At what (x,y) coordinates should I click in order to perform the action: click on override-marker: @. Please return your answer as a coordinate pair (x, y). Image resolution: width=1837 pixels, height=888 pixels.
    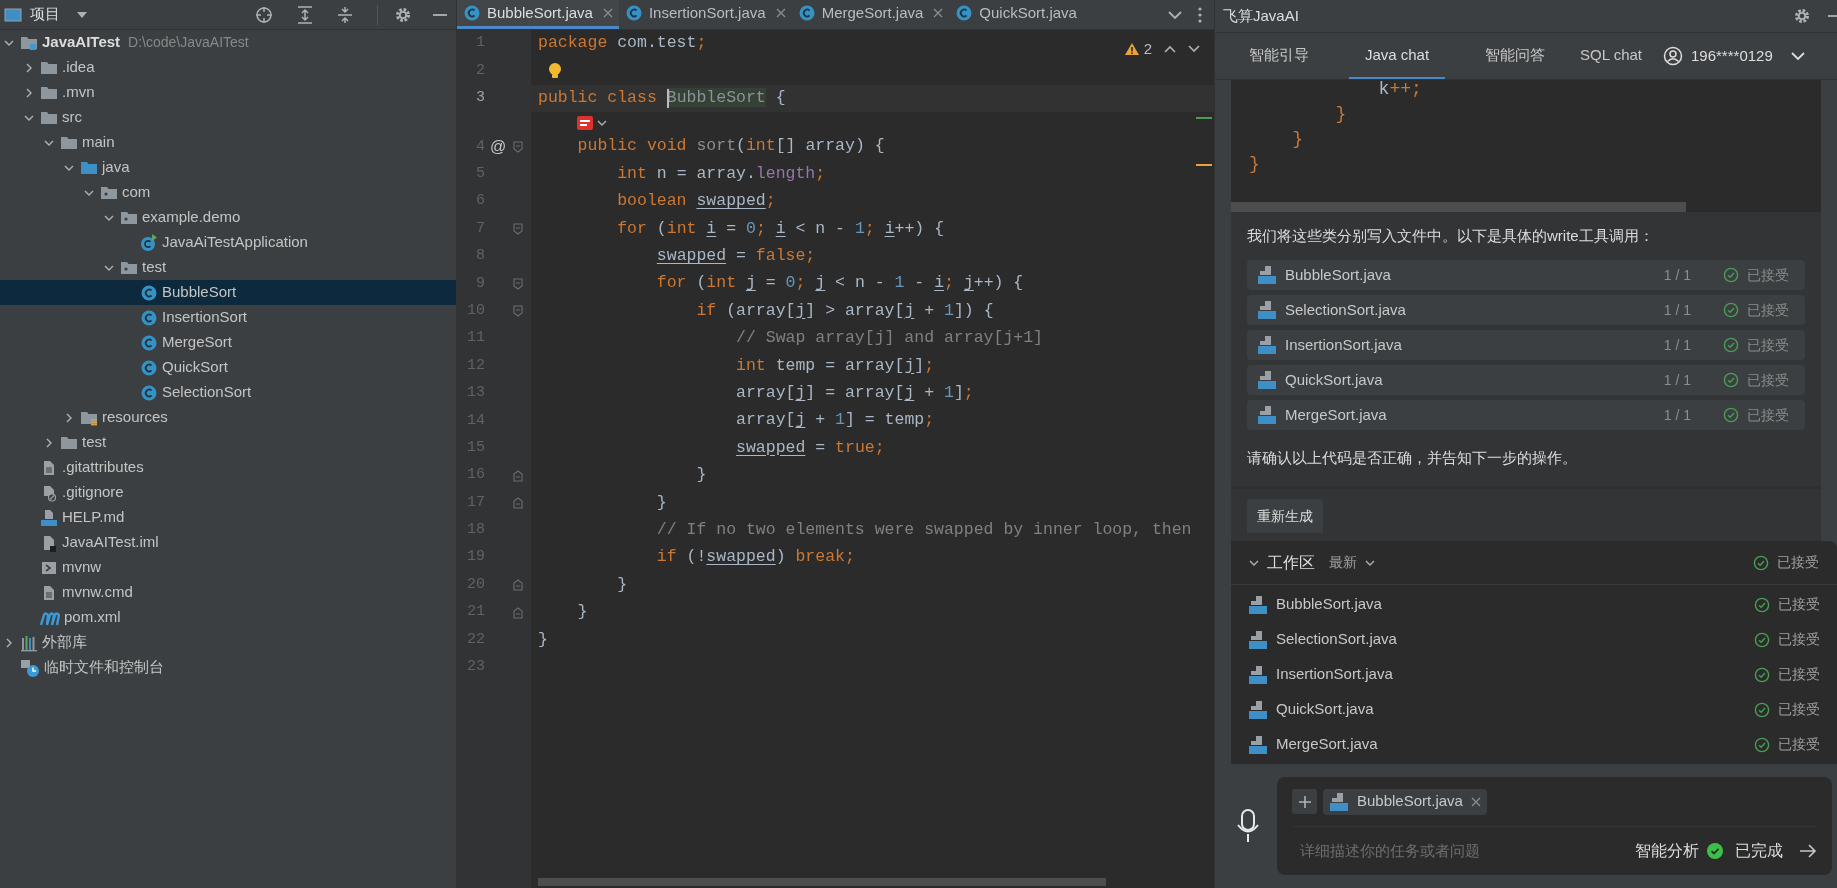
    Looking at the image, I should click on (498, 146).